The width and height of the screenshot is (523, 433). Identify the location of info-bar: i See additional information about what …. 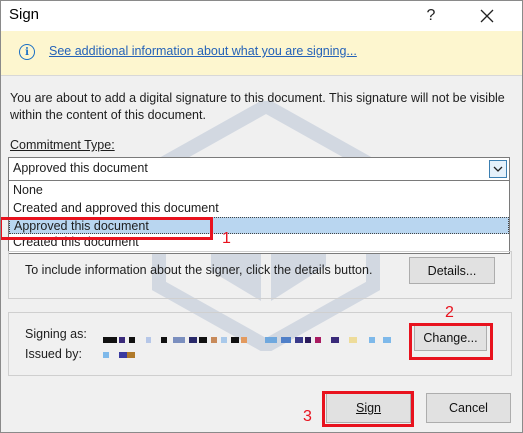
(261, 53).